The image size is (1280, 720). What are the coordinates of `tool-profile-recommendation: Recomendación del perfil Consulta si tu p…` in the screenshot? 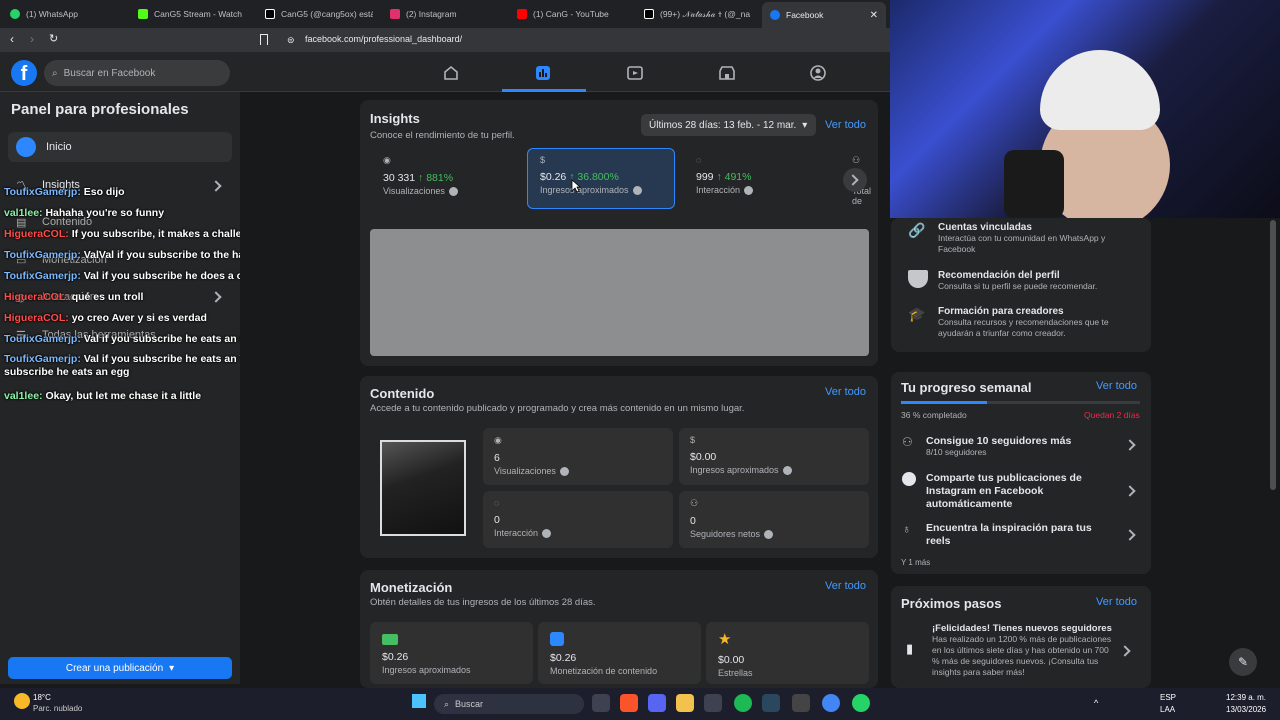 It's located at (1023, 281).